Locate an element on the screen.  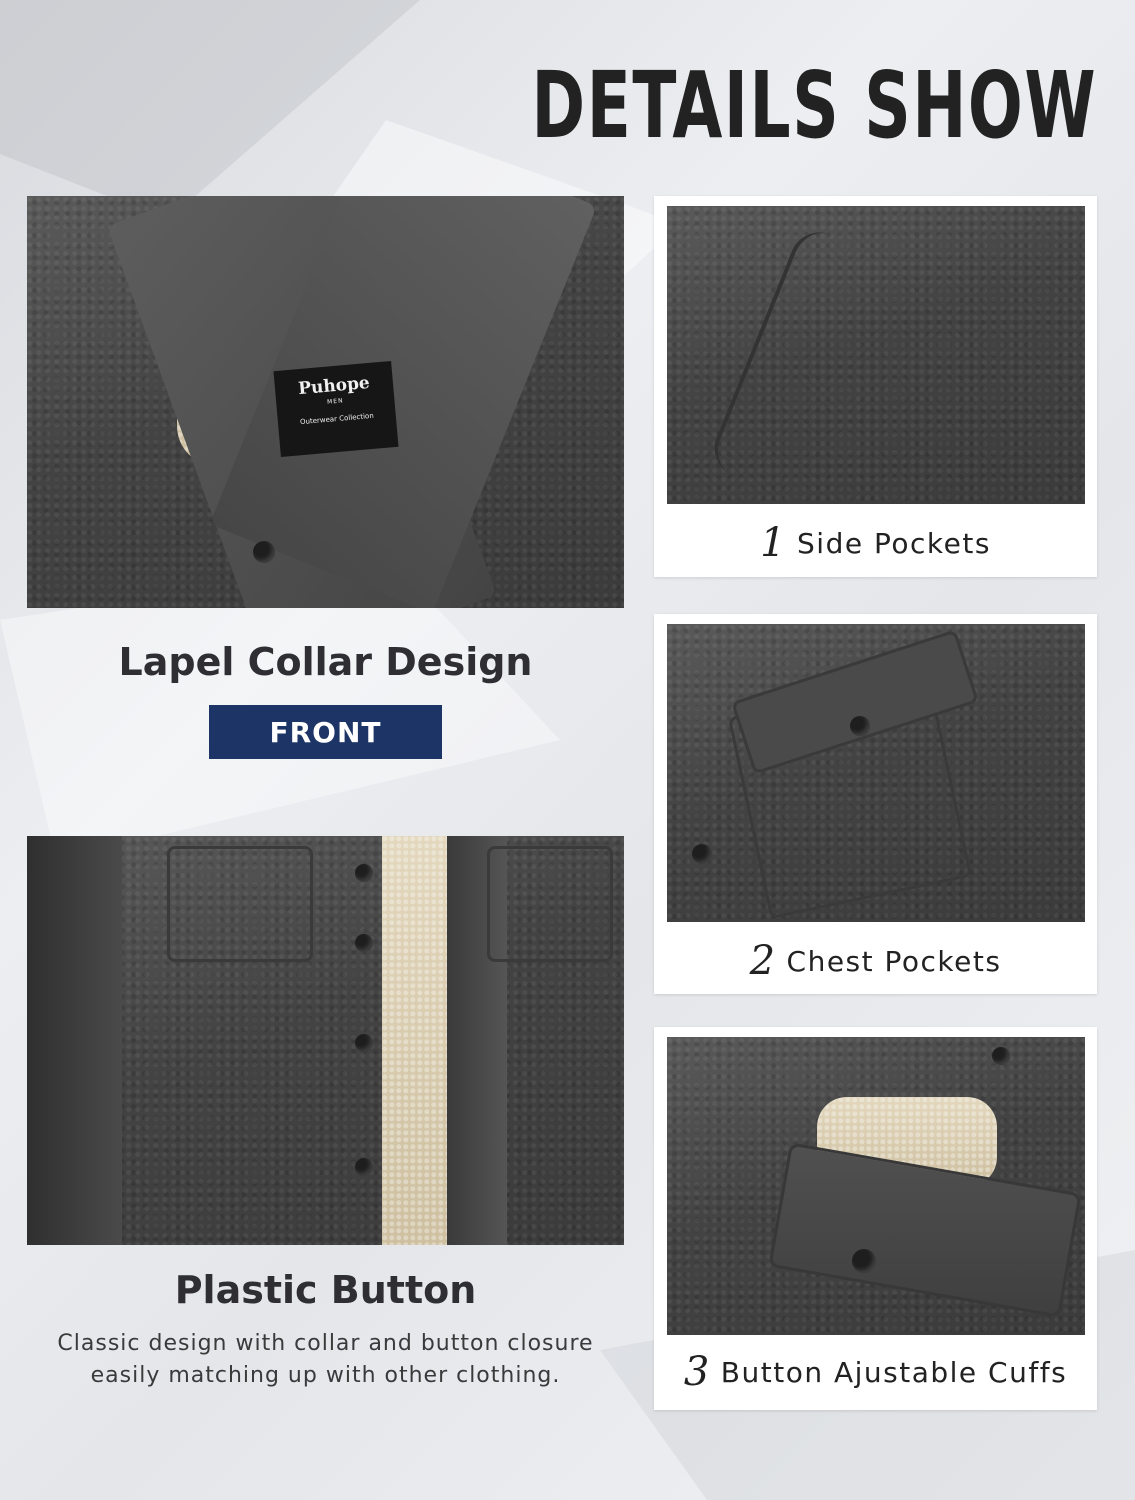
feature-card-side-pockets: 1 Side Pockets is located at coordinates (875, 386).